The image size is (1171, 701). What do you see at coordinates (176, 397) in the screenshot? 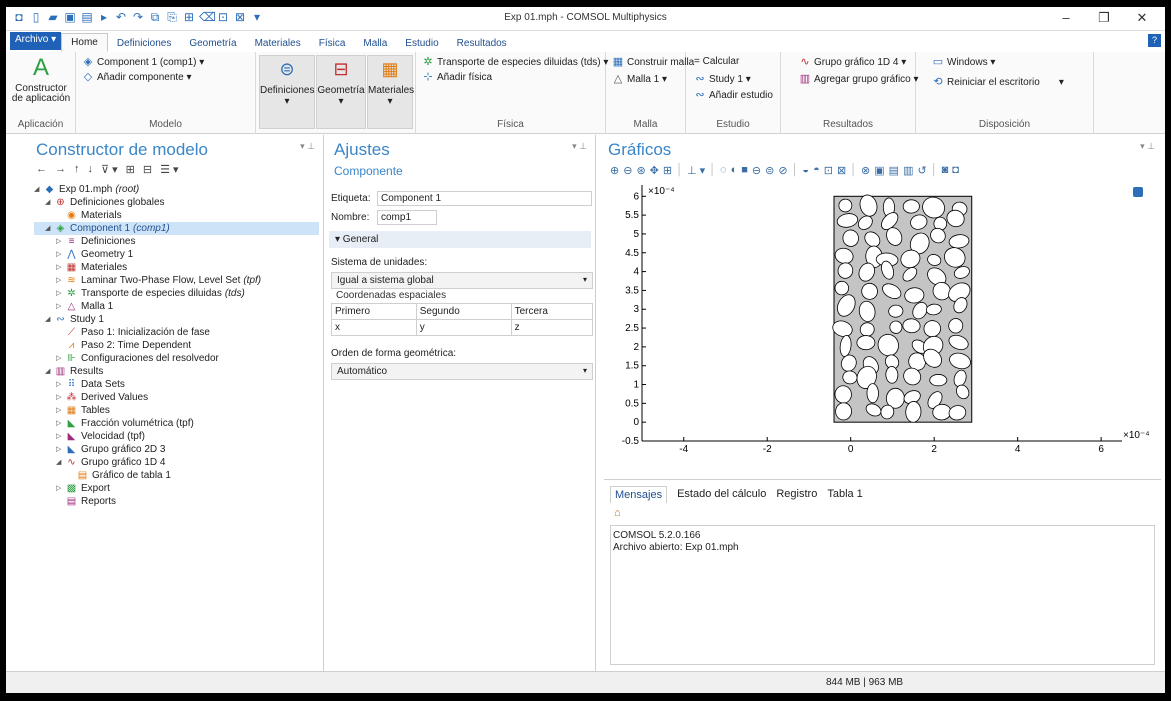
I see `tree-node: ▷ ⁂ Derived Values` at bounding box center [176, 397].